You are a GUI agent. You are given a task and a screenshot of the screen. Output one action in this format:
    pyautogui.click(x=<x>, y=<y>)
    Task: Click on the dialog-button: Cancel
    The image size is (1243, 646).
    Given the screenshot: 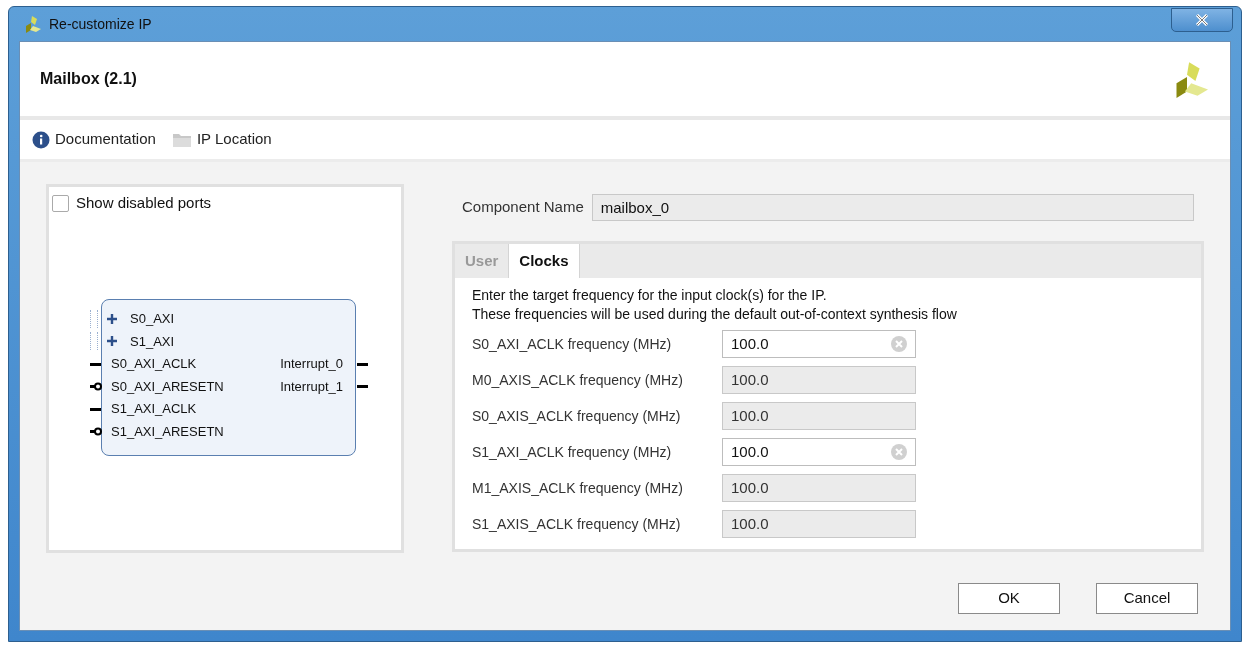 What is the action you would take?
    pyautogui.click(x=1147, y=598)
    